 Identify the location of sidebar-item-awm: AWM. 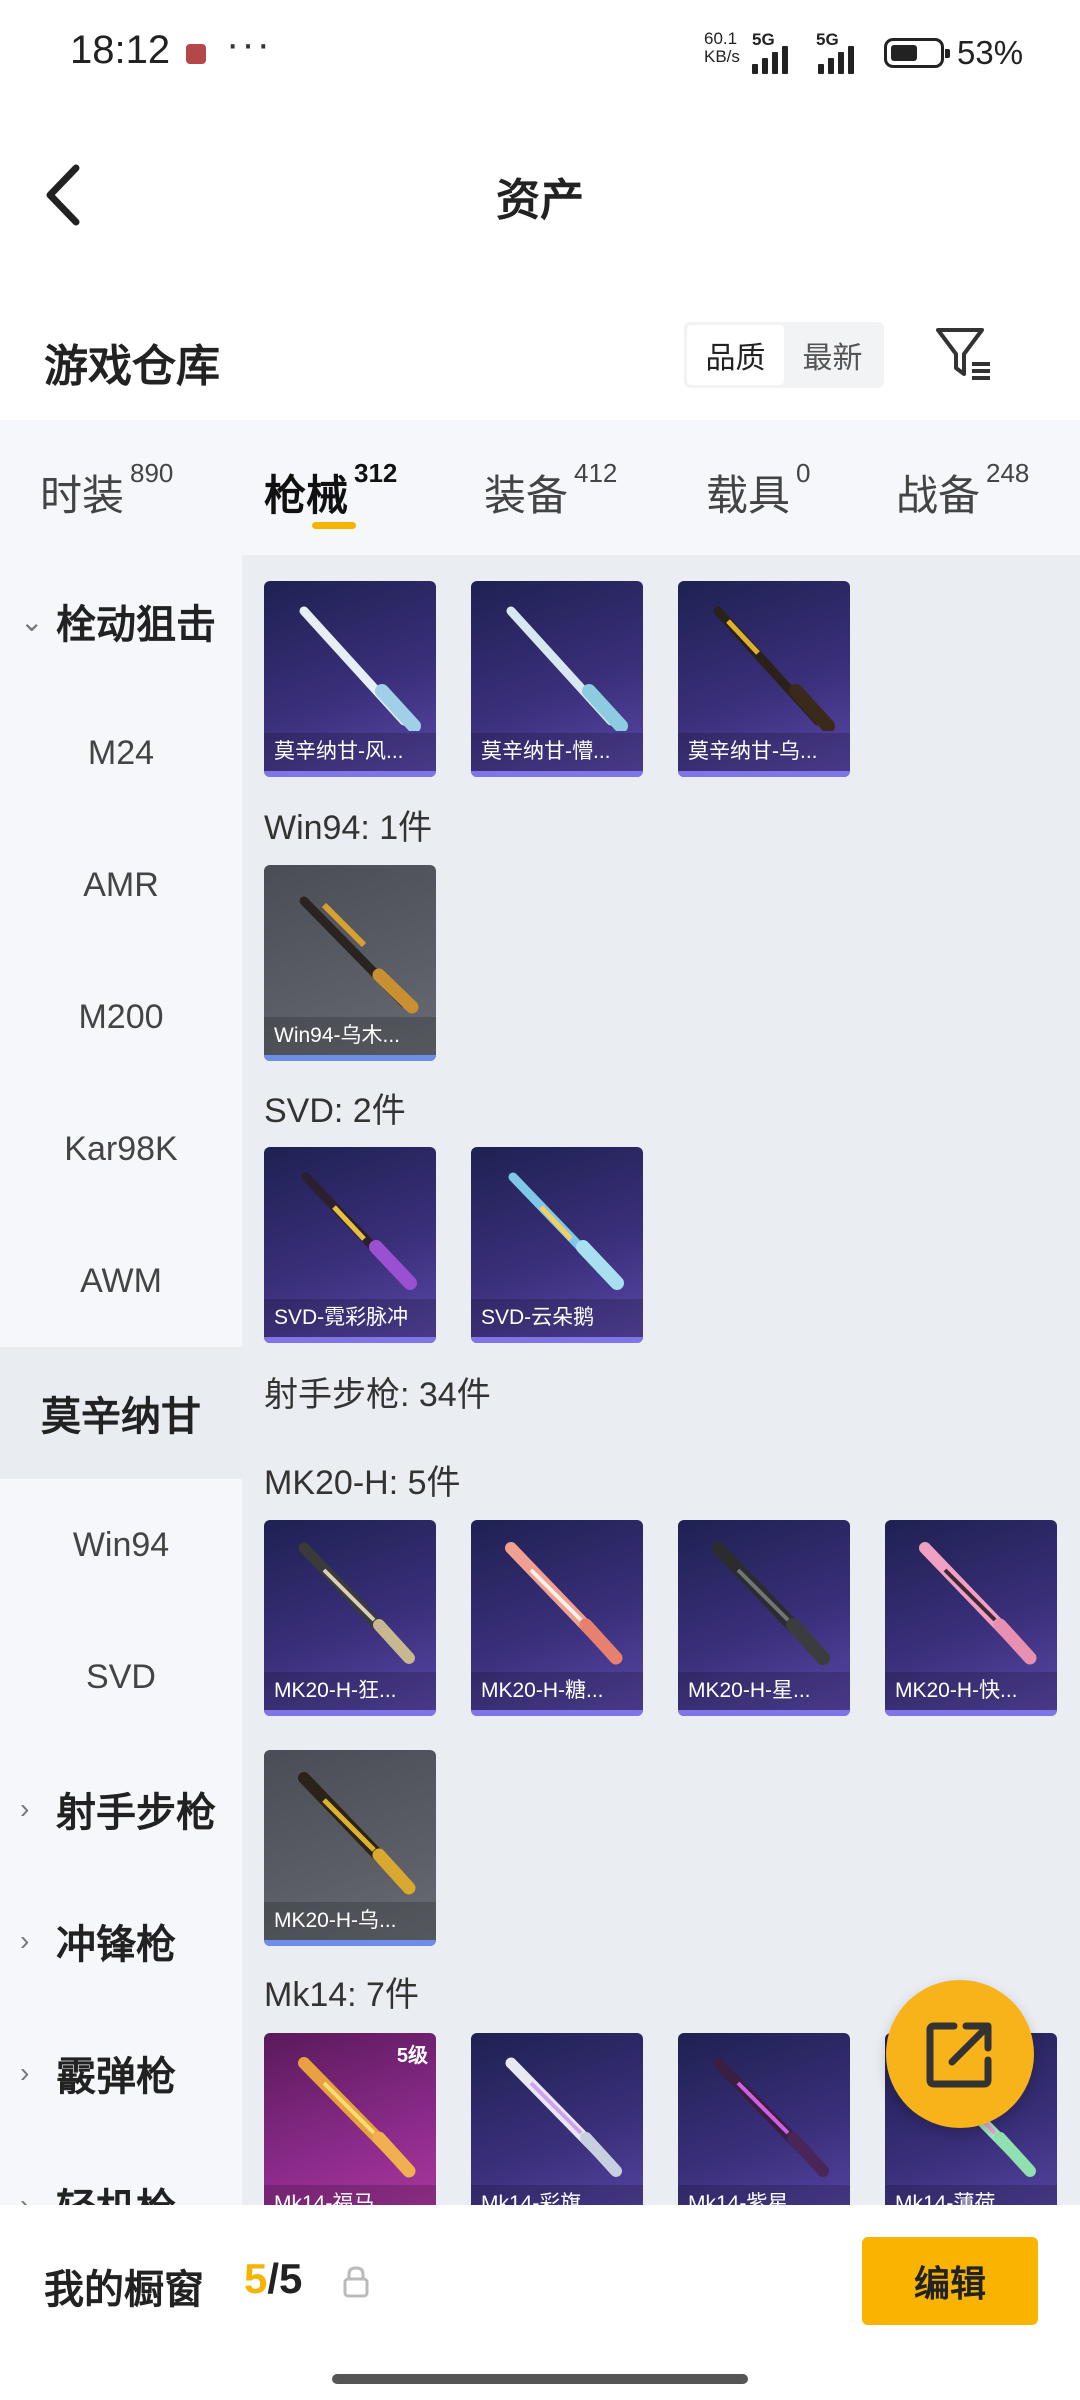
(121, 1281).